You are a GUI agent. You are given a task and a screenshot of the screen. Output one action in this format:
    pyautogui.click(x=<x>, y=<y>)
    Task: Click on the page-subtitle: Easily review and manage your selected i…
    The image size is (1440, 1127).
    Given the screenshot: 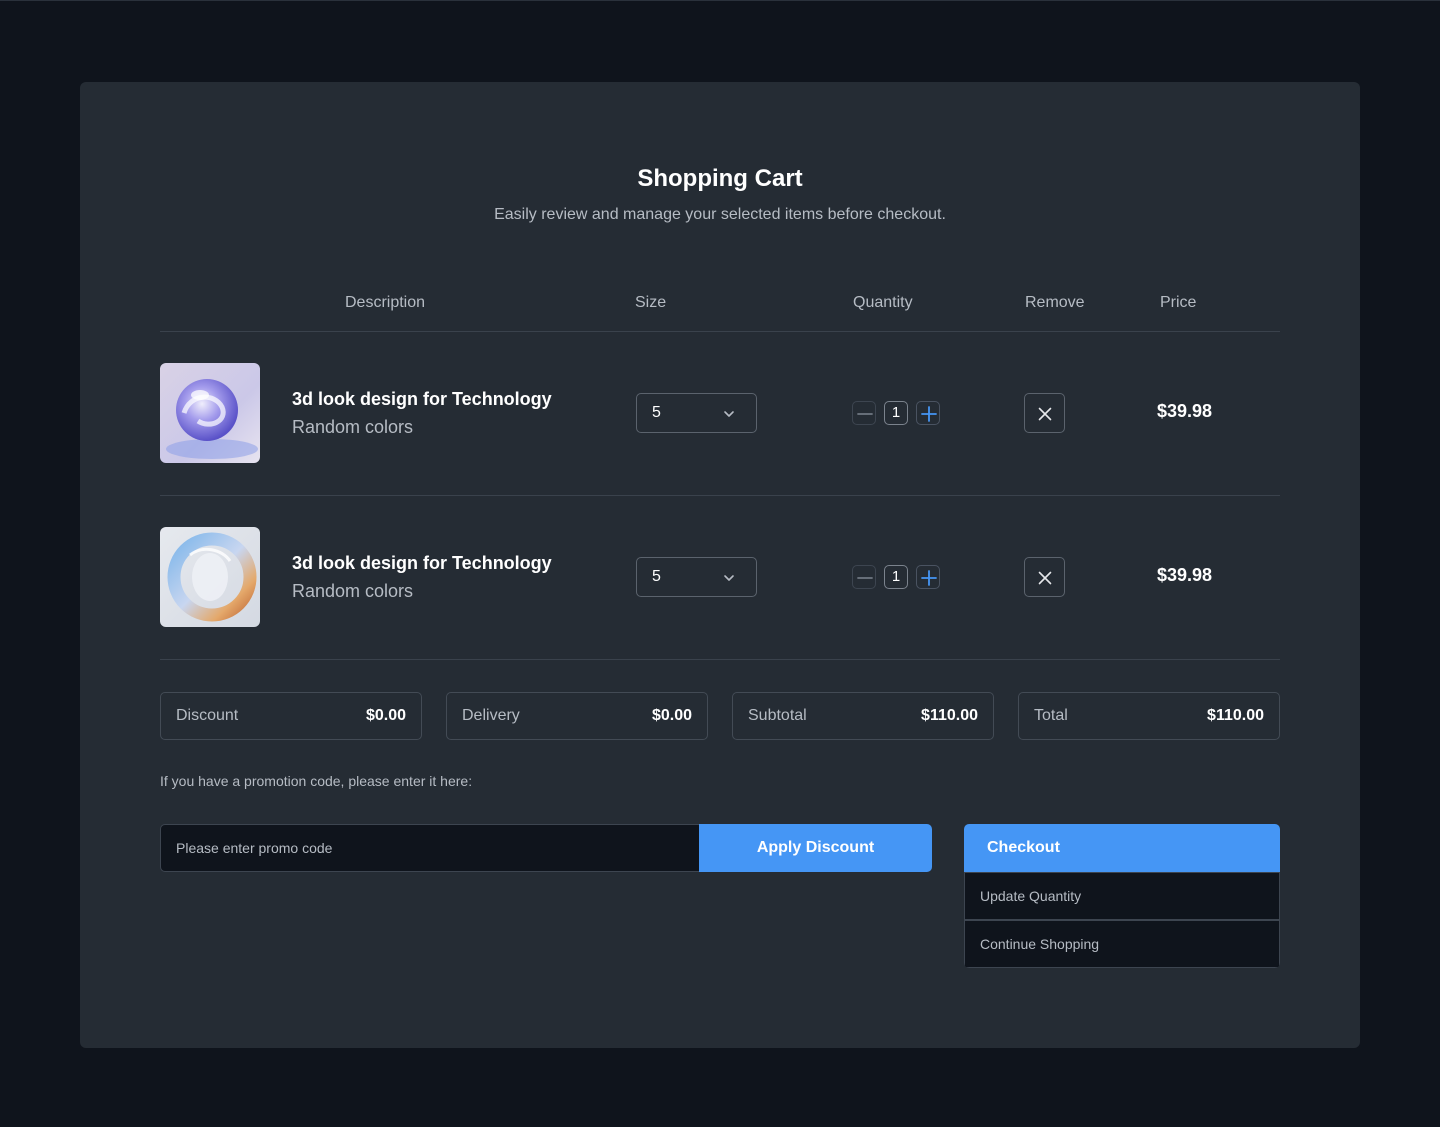 What is the action you would take?
    pyautogui.click(x=720, y=214)
    